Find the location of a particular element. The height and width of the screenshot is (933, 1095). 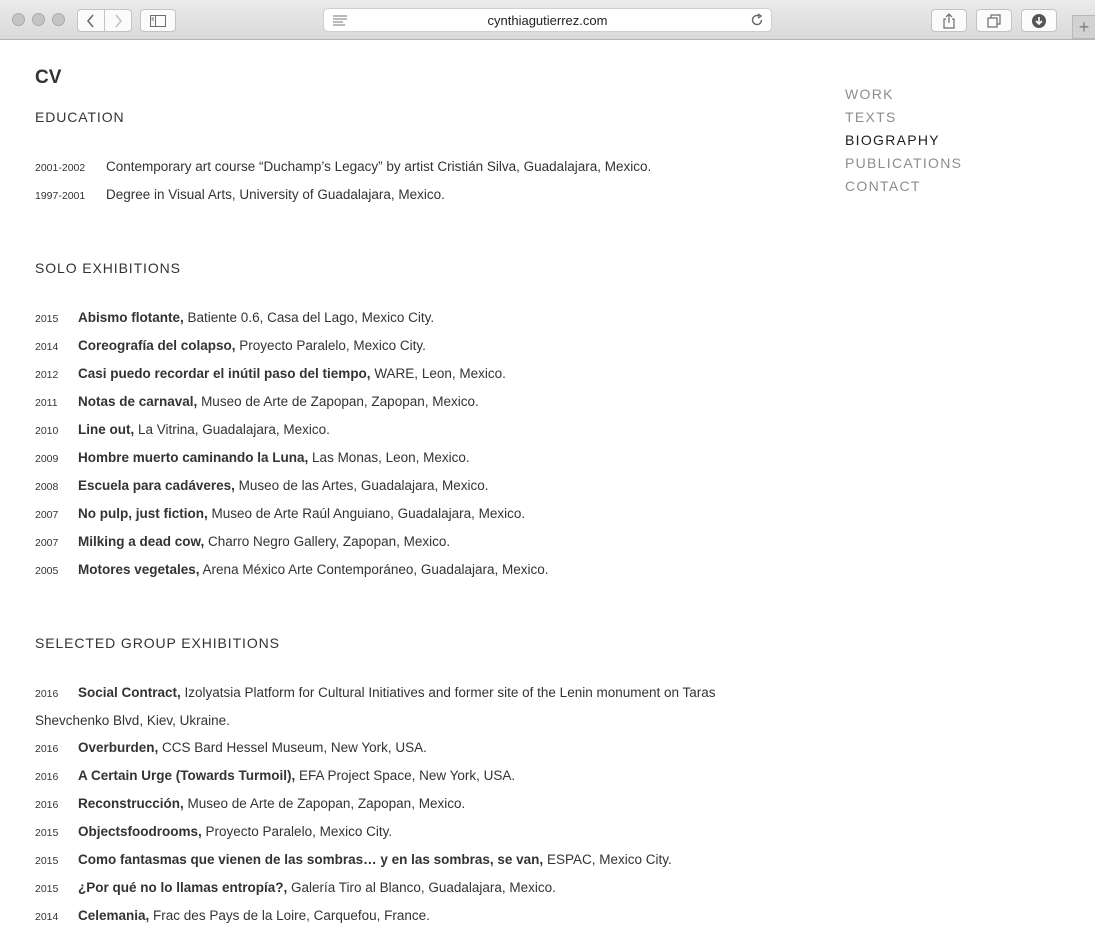

exhibition-title: Escuela para cadáveres, is located at coordinates (156, 485).